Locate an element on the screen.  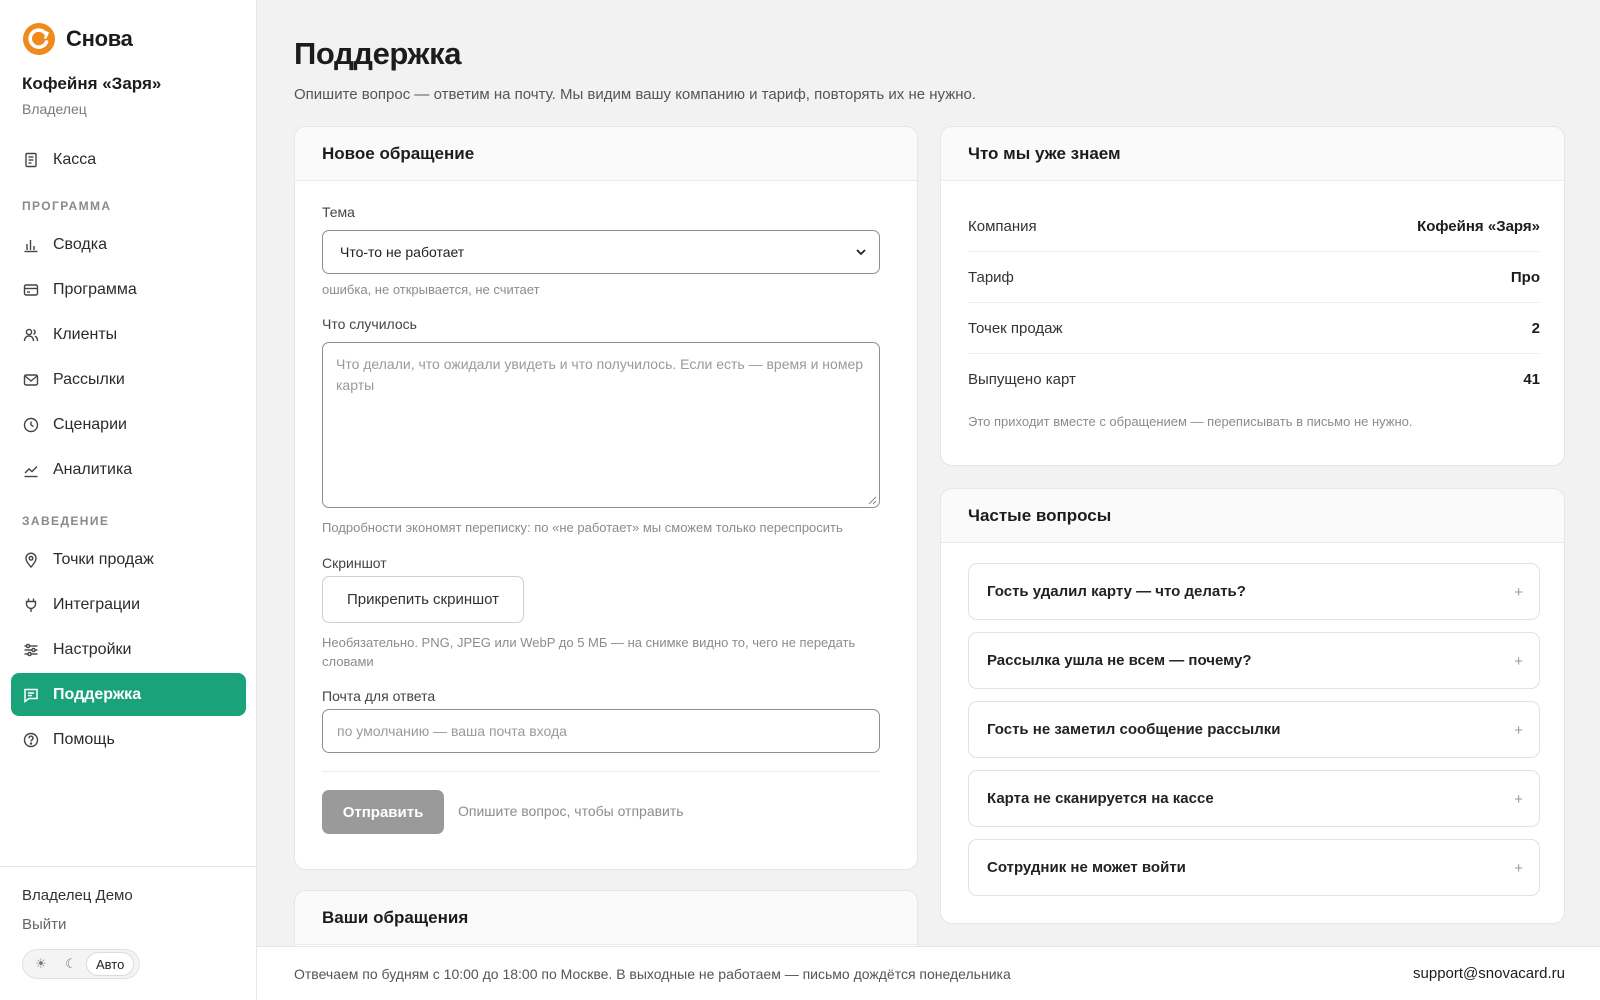
faq-question: Гость не заметил сообщение рассылки is located at coordinates (1134, 729).